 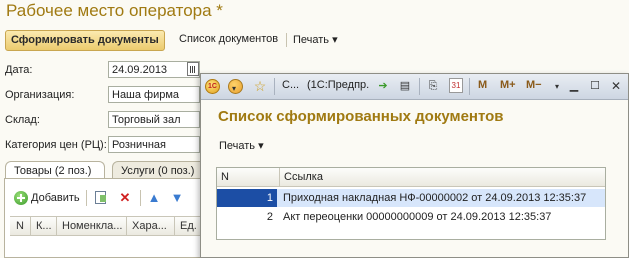 I want to click on tab-services: Услуги (0 поз.), so click(x=160, y=170).